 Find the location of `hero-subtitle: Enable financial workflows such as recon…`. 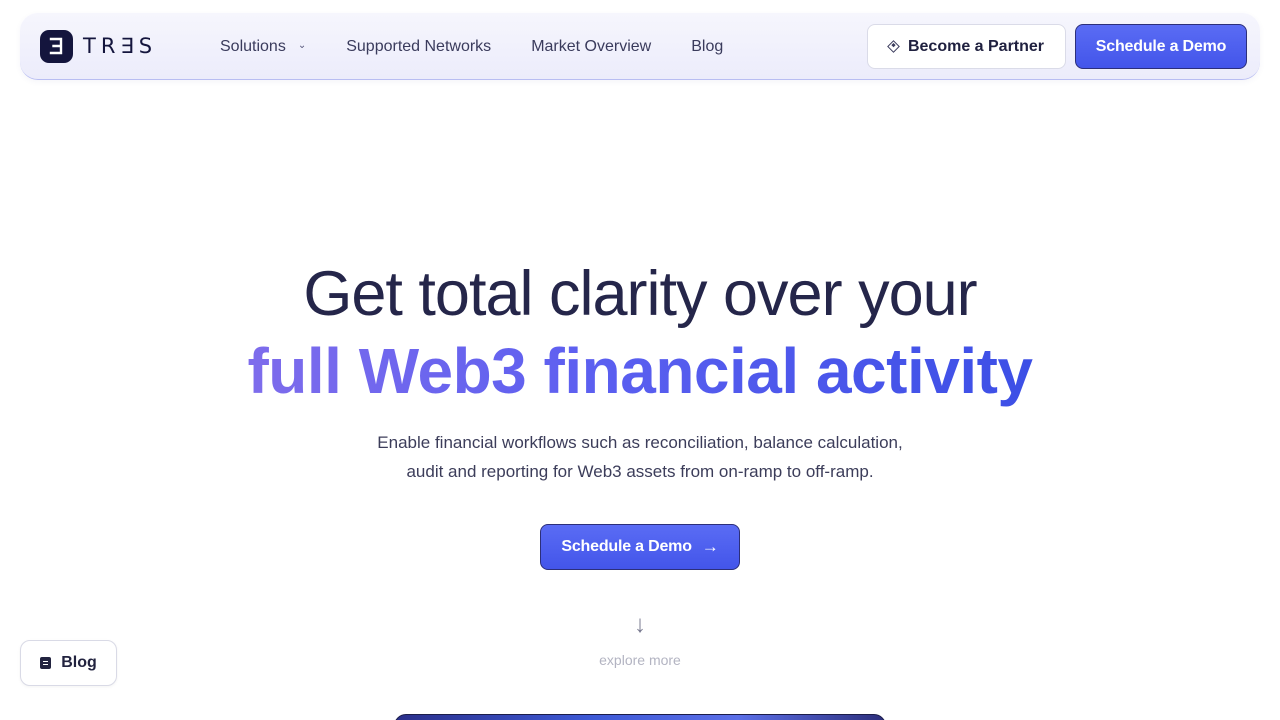

hero-subtitle: Enable financial workflows such as recon… is located at coordinates (640, 457).